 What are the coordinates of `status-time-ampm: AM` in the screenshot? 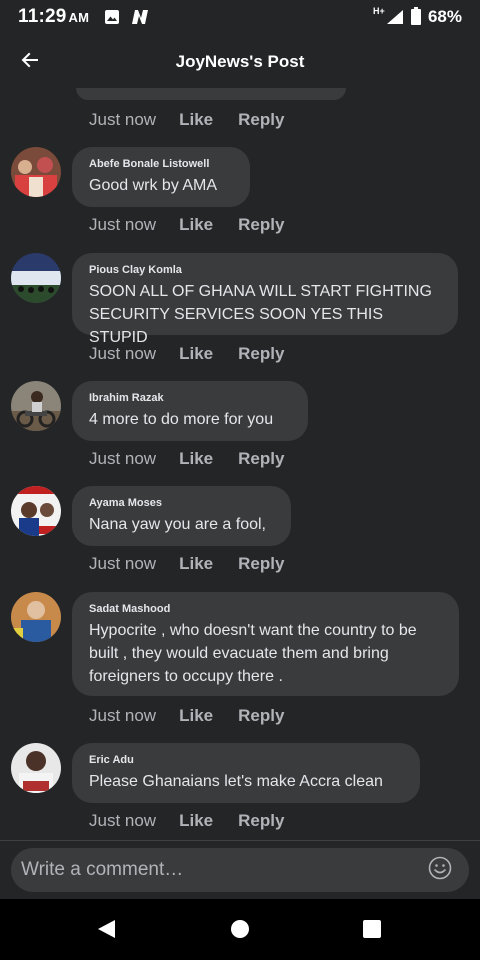 It's located at (79, 17).